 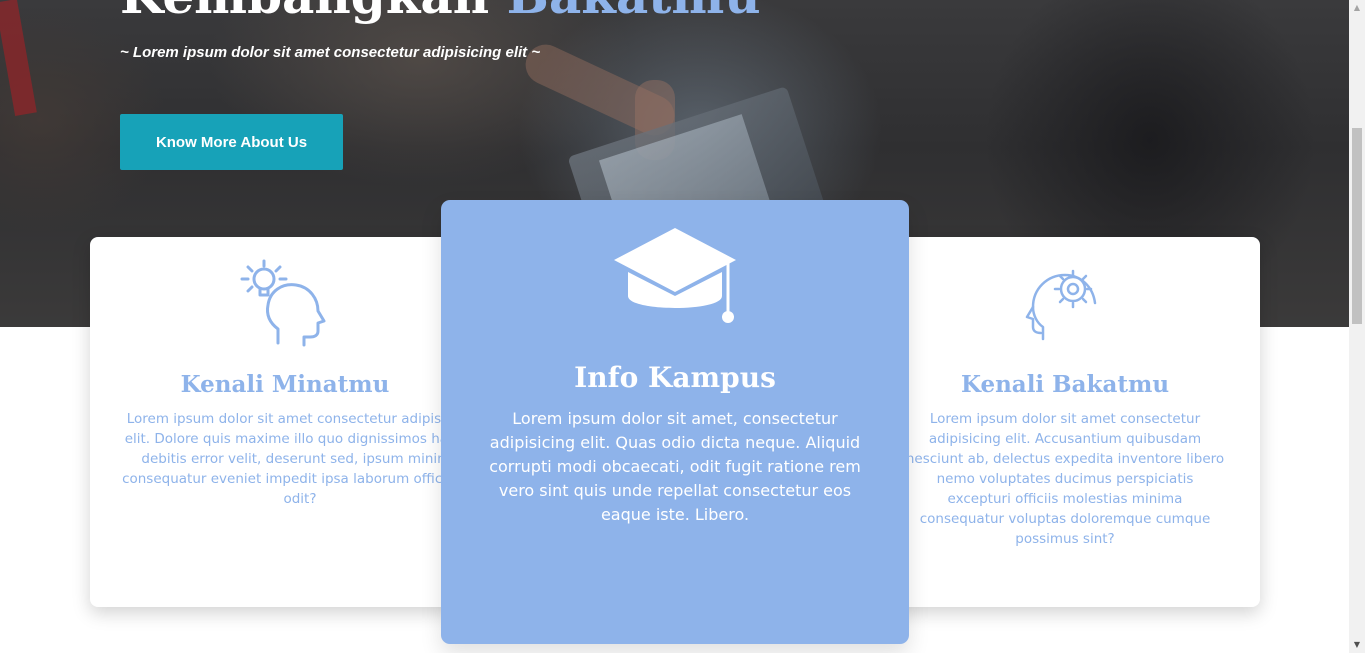 I want to click on scrollbar-thumb, so click(x=1357, y=226).